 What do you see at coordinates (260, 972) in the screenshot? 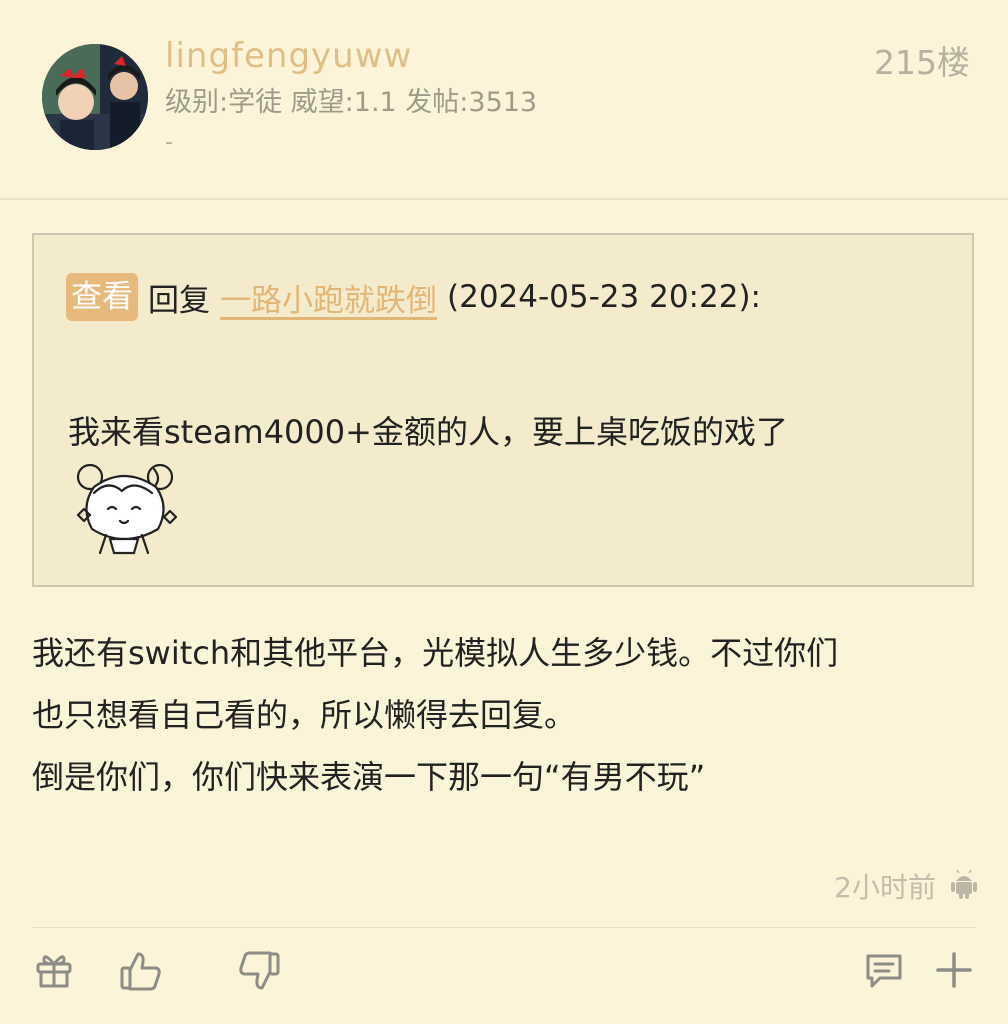
I see `thumbs-down-icon` at bounding box center [260, 972].